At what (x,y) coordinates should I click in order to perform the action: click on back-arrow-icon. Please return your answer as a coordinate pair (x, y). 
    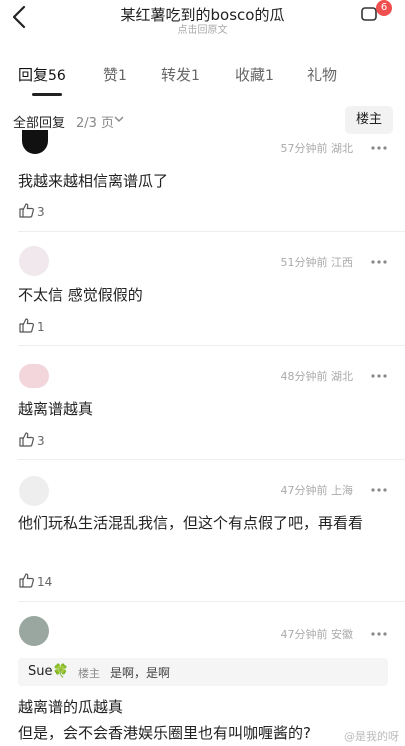
    Looking at the image, I should click on (19, 17).